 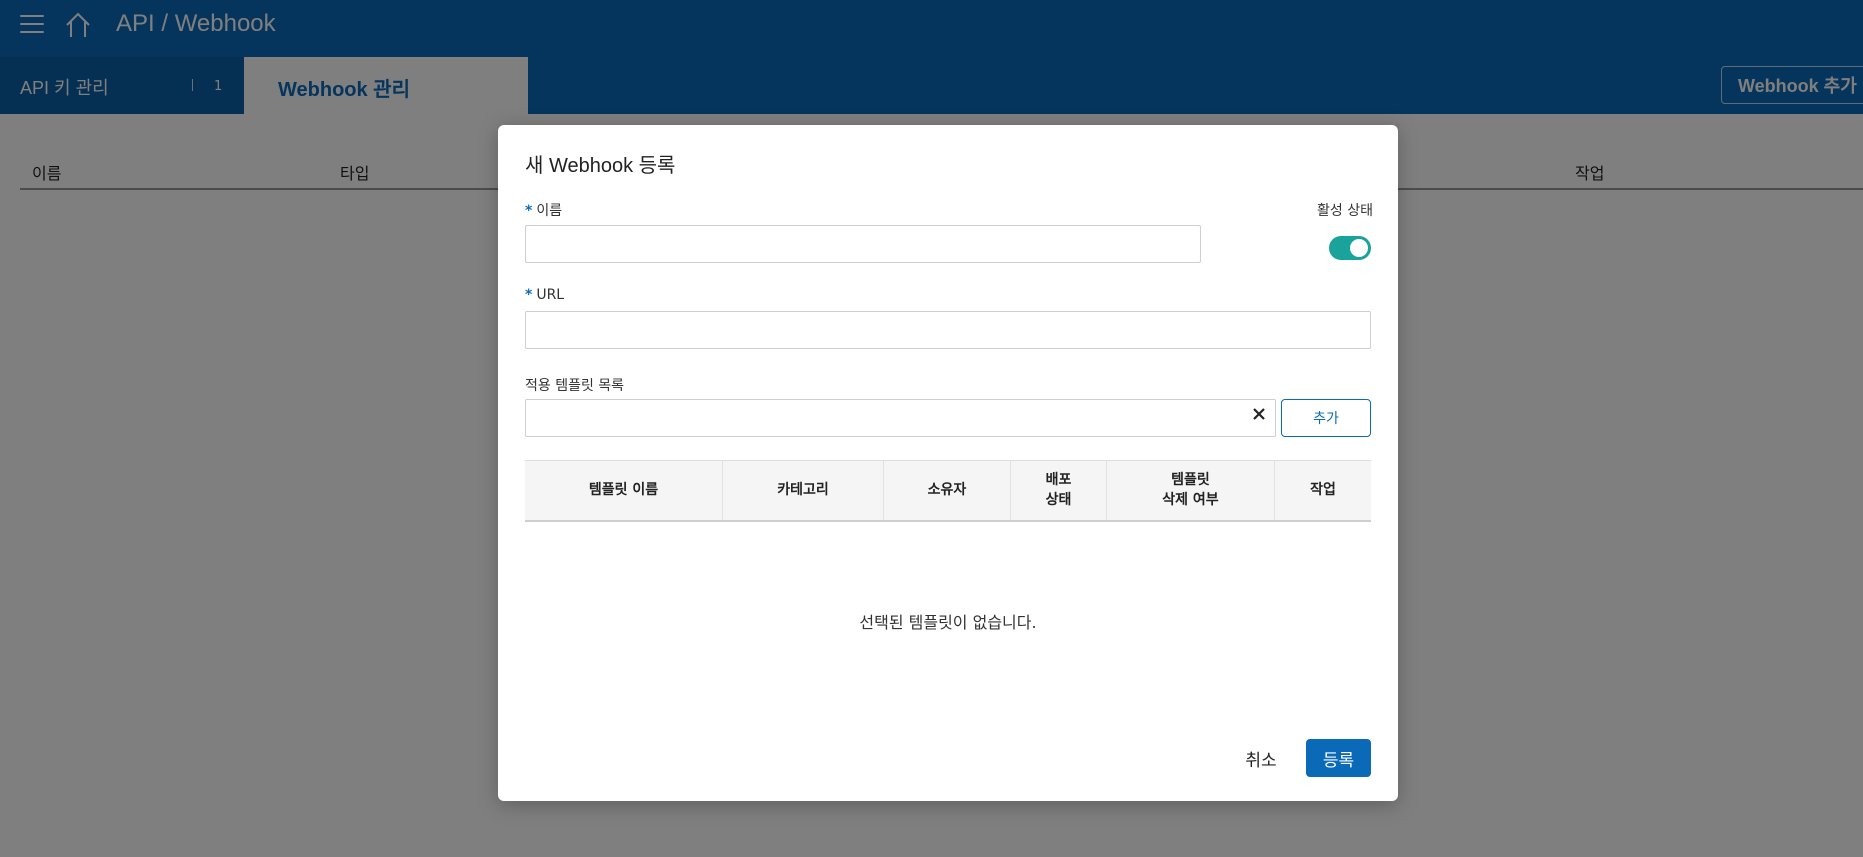 What do you see at coordinates (1191, 490) in the screenshot?
I see `column-header-template-deleted: 템플릿 삭제 여부` at bounding box center [1191, 490].